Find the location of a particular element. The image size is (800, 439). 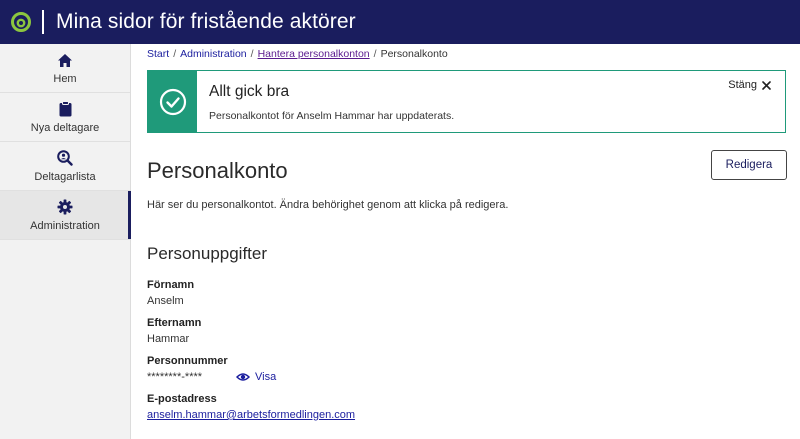

ssn-value: ********-**** is located at coordinates (175, 377).